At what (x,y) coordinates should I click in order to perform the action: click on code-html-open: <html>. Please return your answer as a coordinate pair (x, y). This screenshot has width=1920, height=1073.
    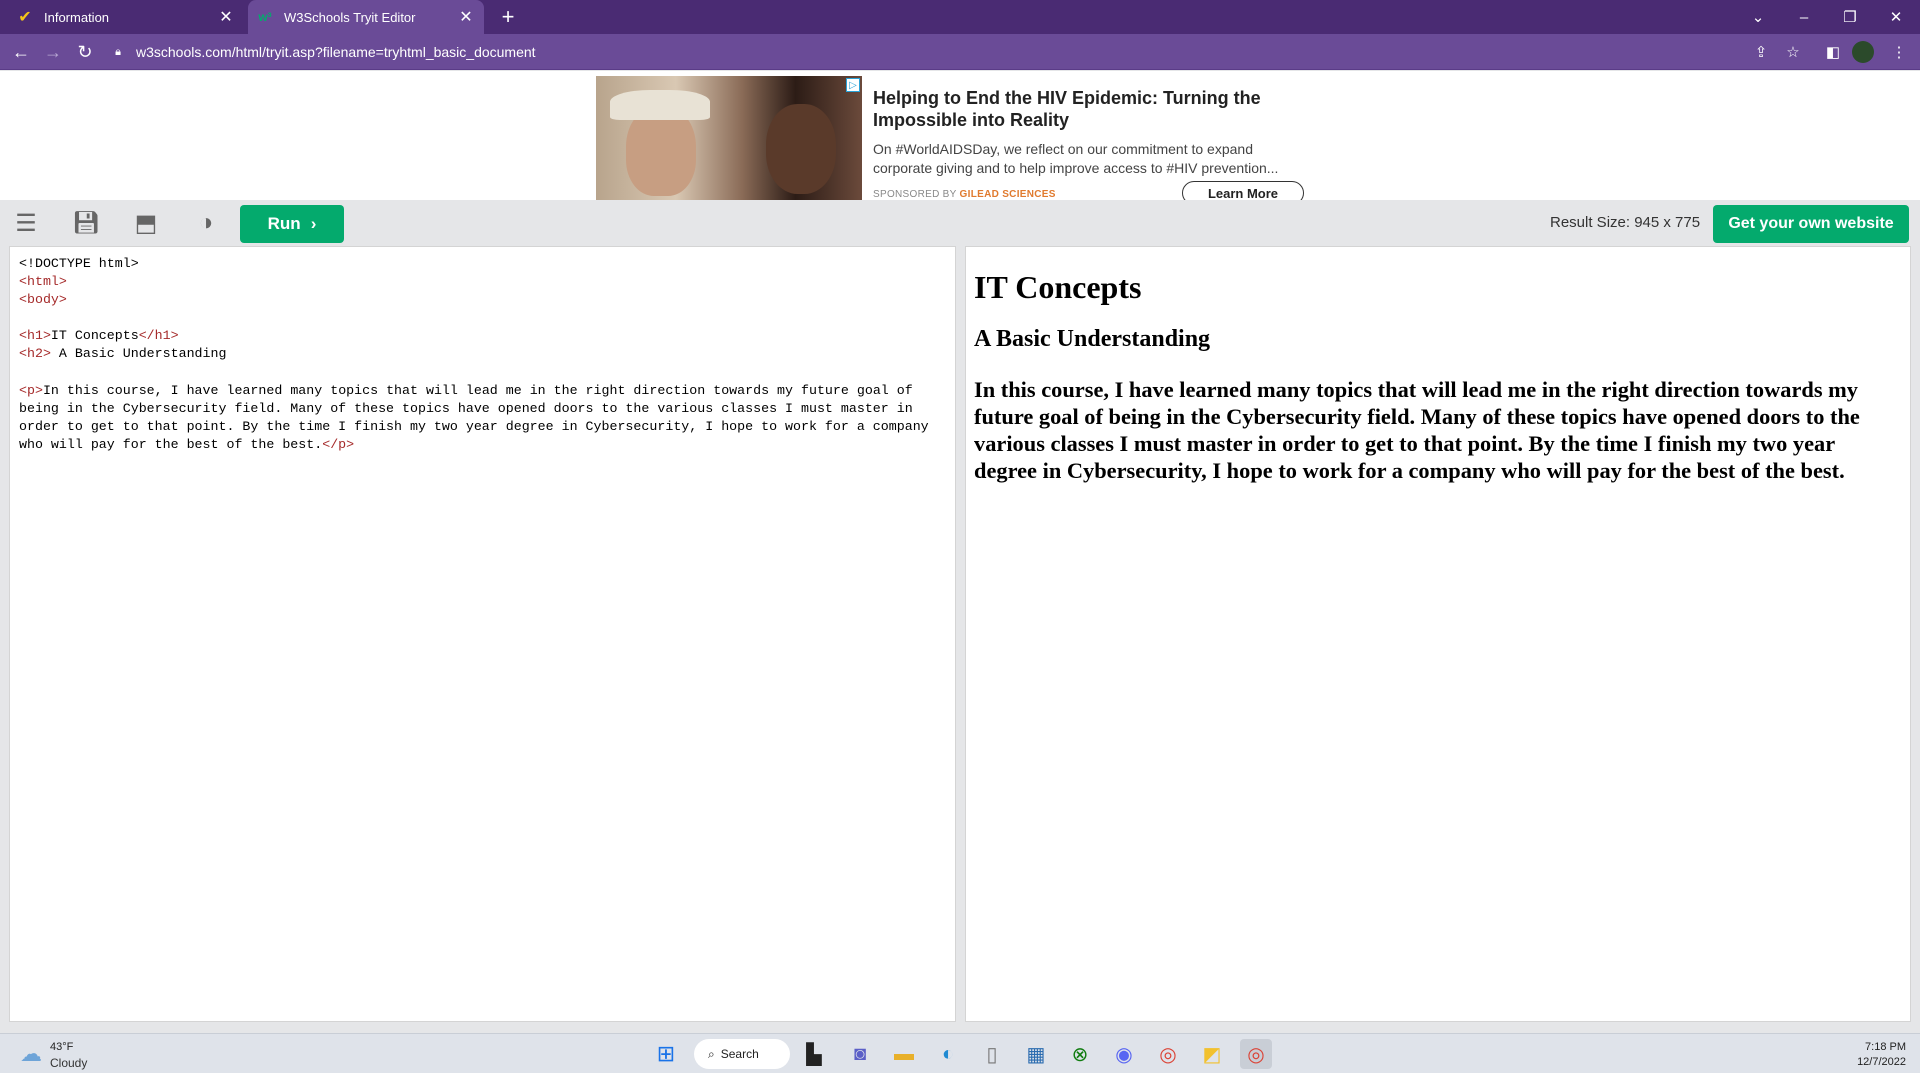
    Looking at the image, I should click on (43, 282).